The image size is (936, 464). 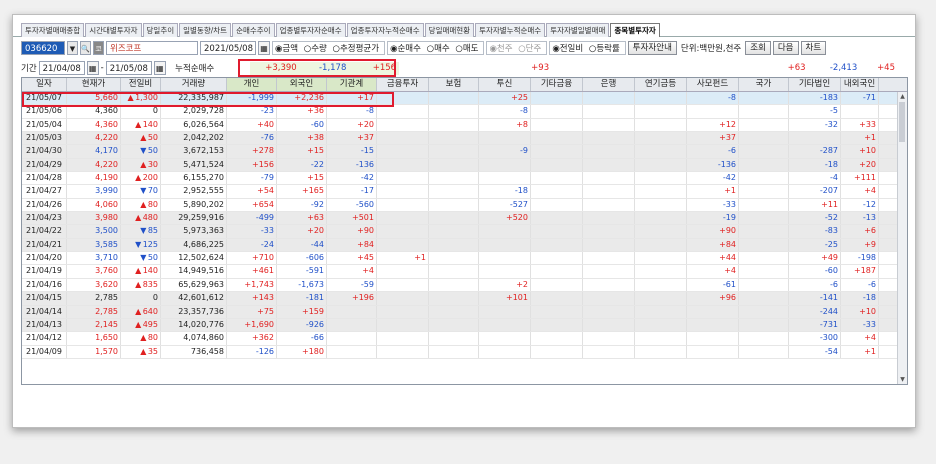 I want to click on arrow-down-icon: ▼, so click(x=138, y=244).